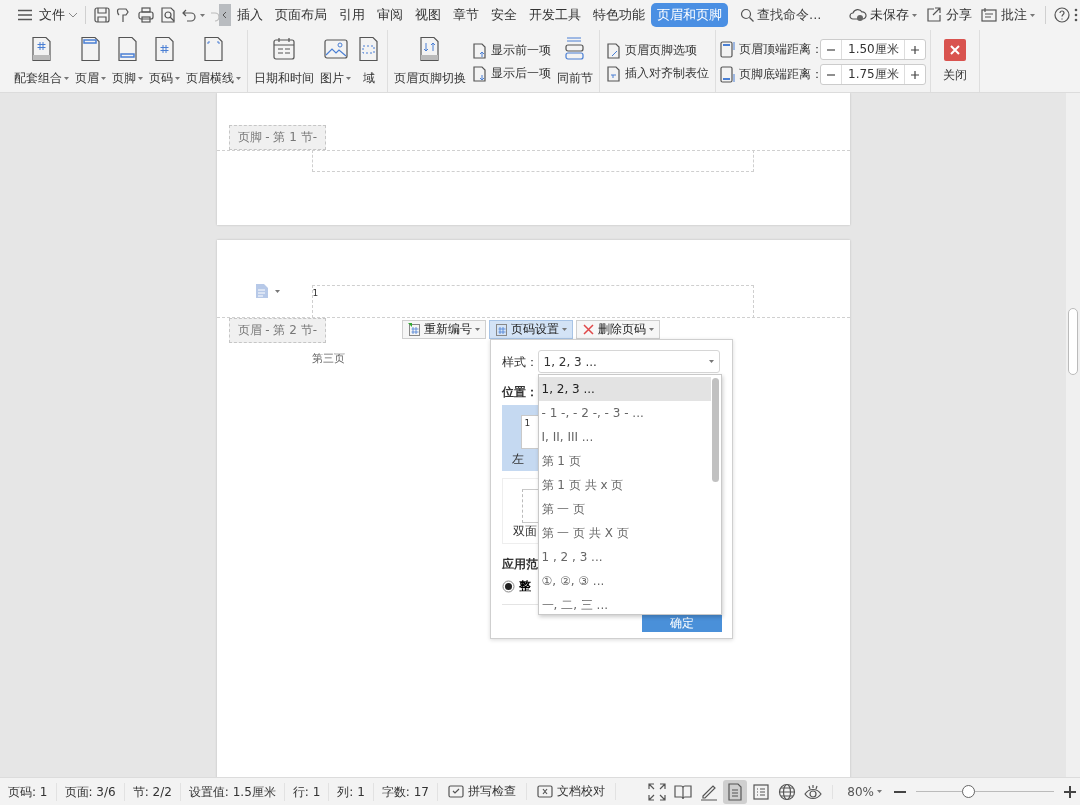 Image resolution: width=1080 pixels, height=805 pixels. I want to click on save-button, so click(102, 15).